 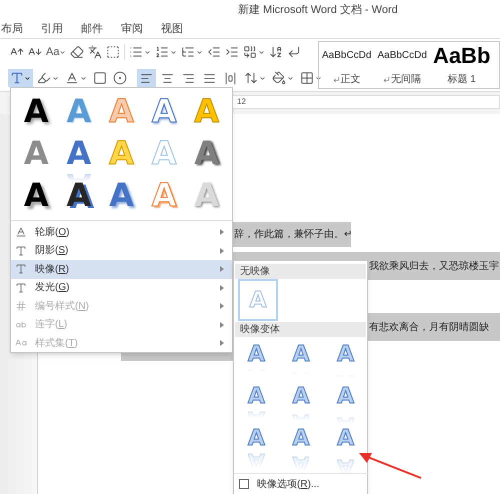 What do you see at coordinates (209, 78) in the screenshot?
I see `align-justify-icon` at bounding box center [209, 78].